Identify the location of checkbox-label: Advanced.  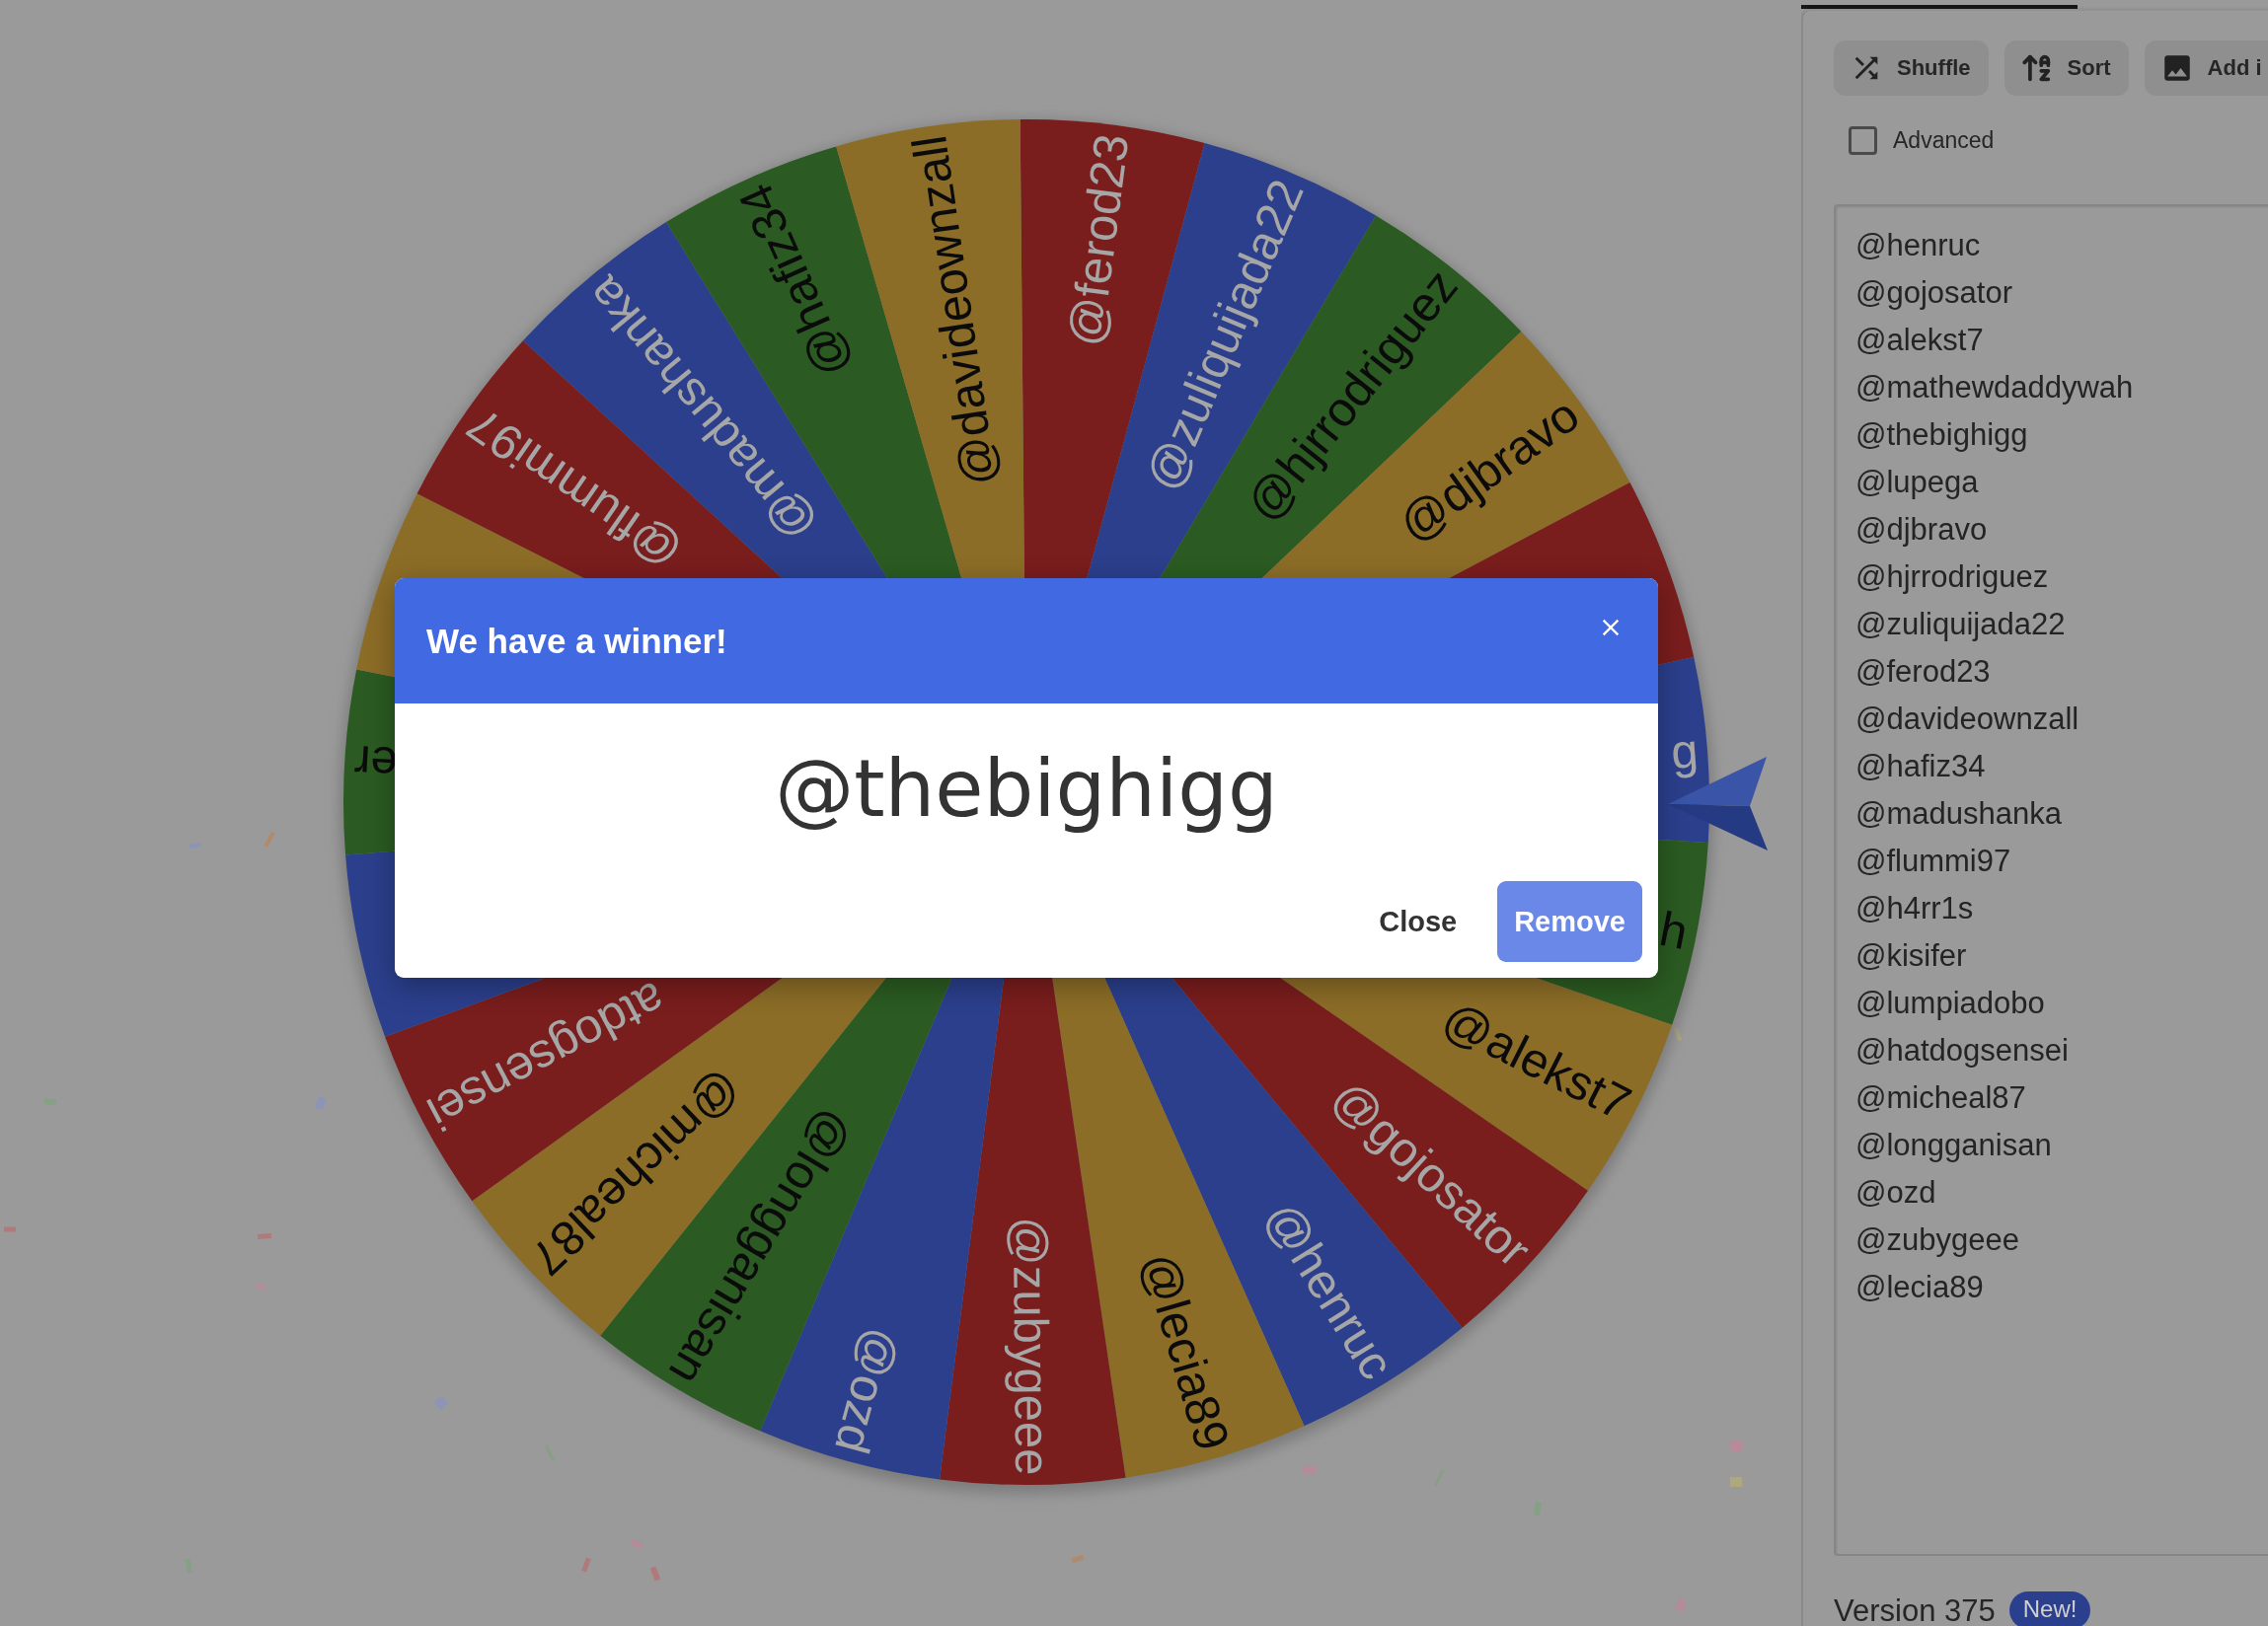
(1944, 140).